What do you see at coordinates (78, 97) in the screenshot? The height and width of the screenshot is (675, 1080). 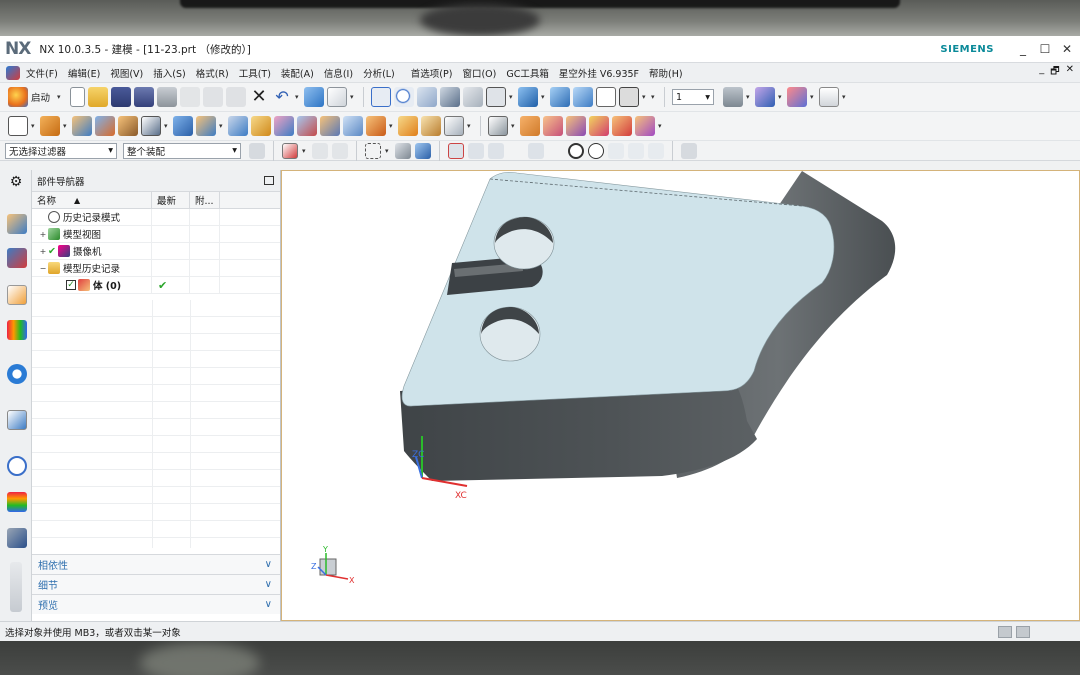 I see `new-file-icon` at bounding box center [78, 97].